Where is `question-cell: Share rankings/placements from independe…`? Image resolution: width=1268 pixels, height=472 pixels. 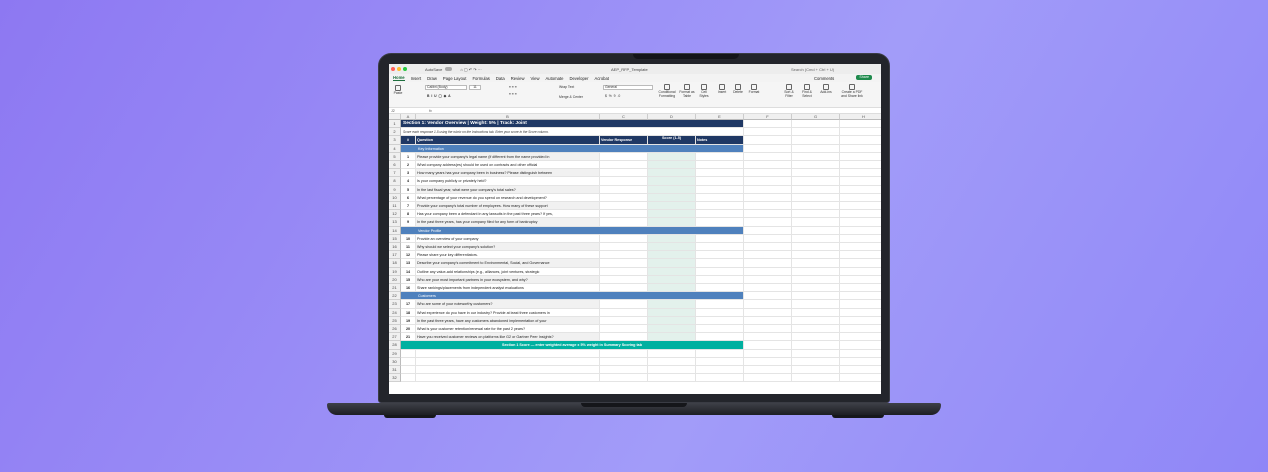 question-cell: Share rankings/placements from independe… is located at coordinates (508, 288).